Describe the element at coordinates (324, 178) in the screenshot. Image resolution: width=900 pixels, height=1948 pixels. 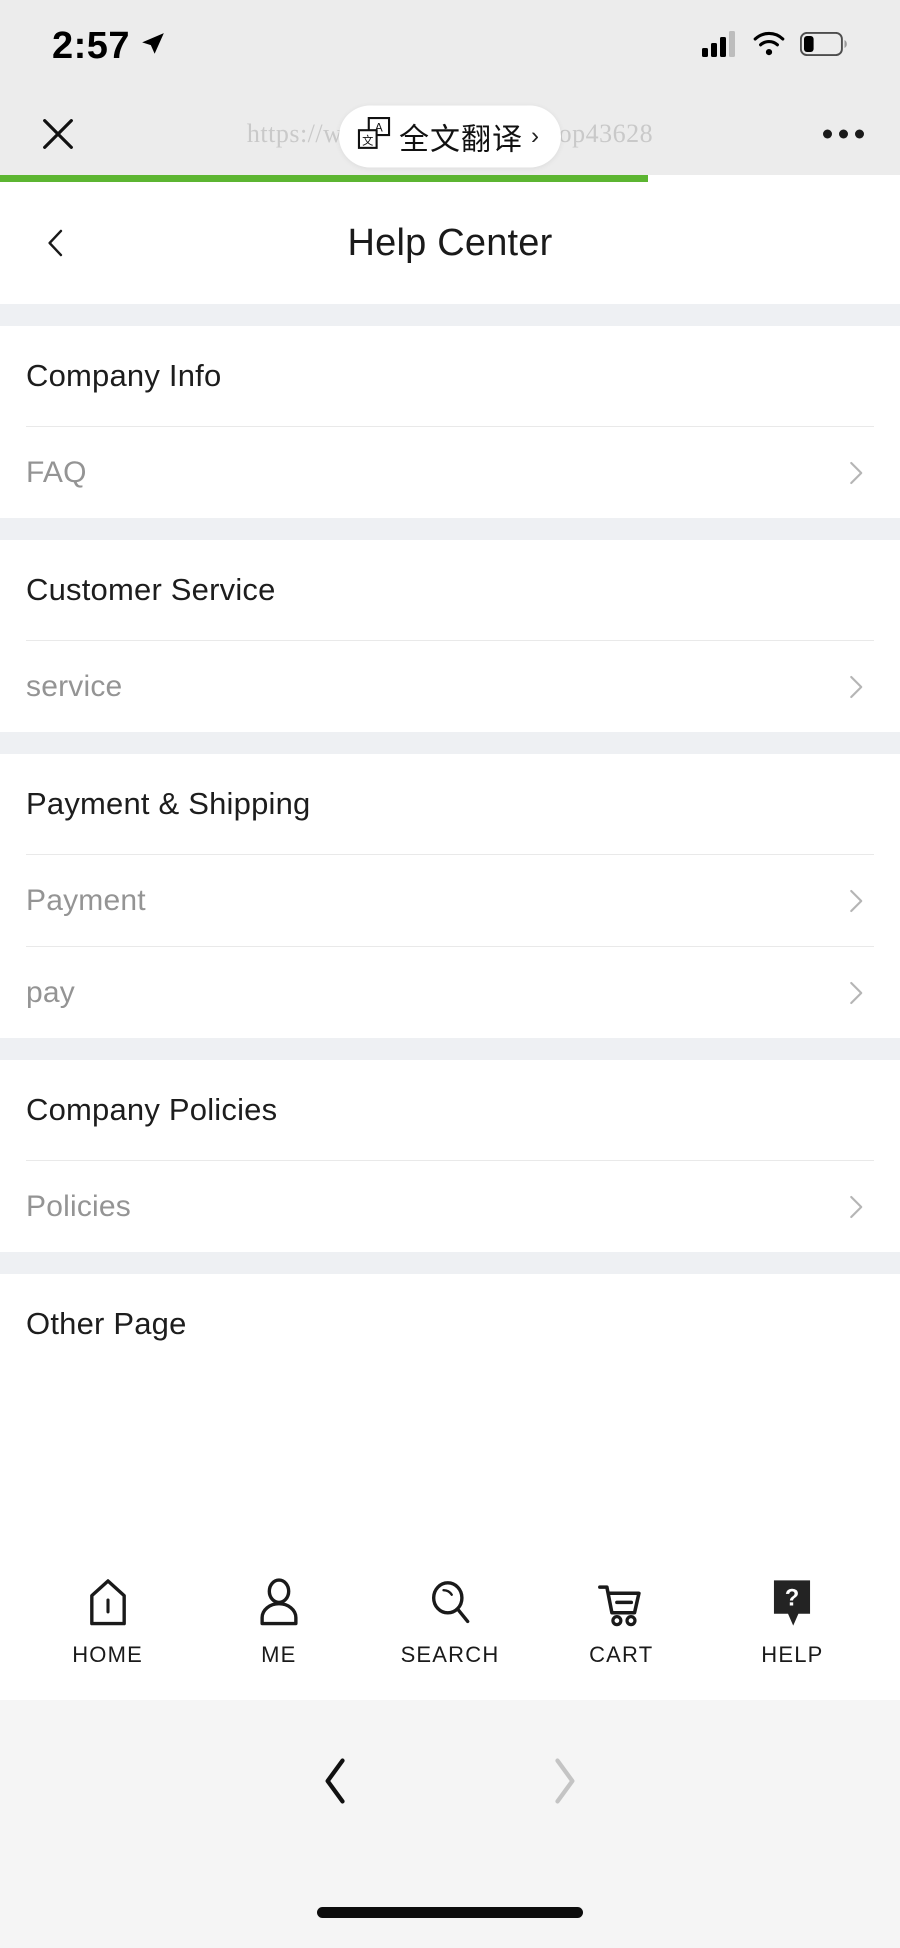
I see `page-load-progress-fill` at that location.